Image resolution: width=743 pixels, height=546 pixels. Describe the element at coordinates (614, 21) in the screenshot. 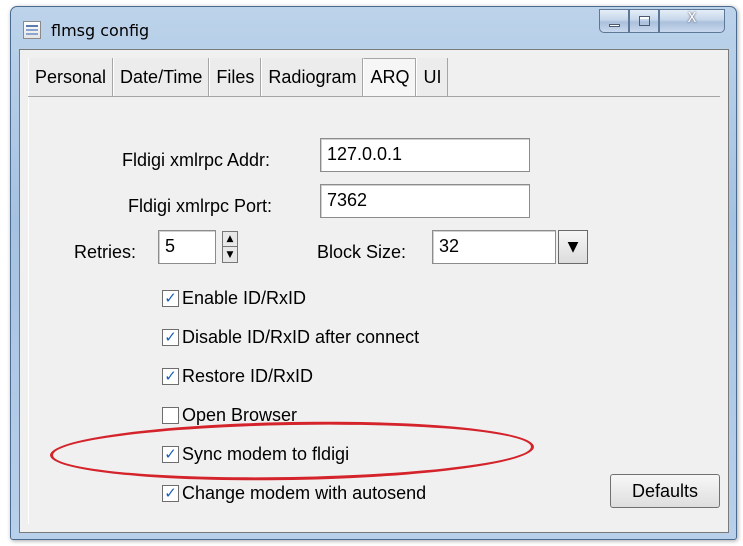

I see `minimize-button` at that location.